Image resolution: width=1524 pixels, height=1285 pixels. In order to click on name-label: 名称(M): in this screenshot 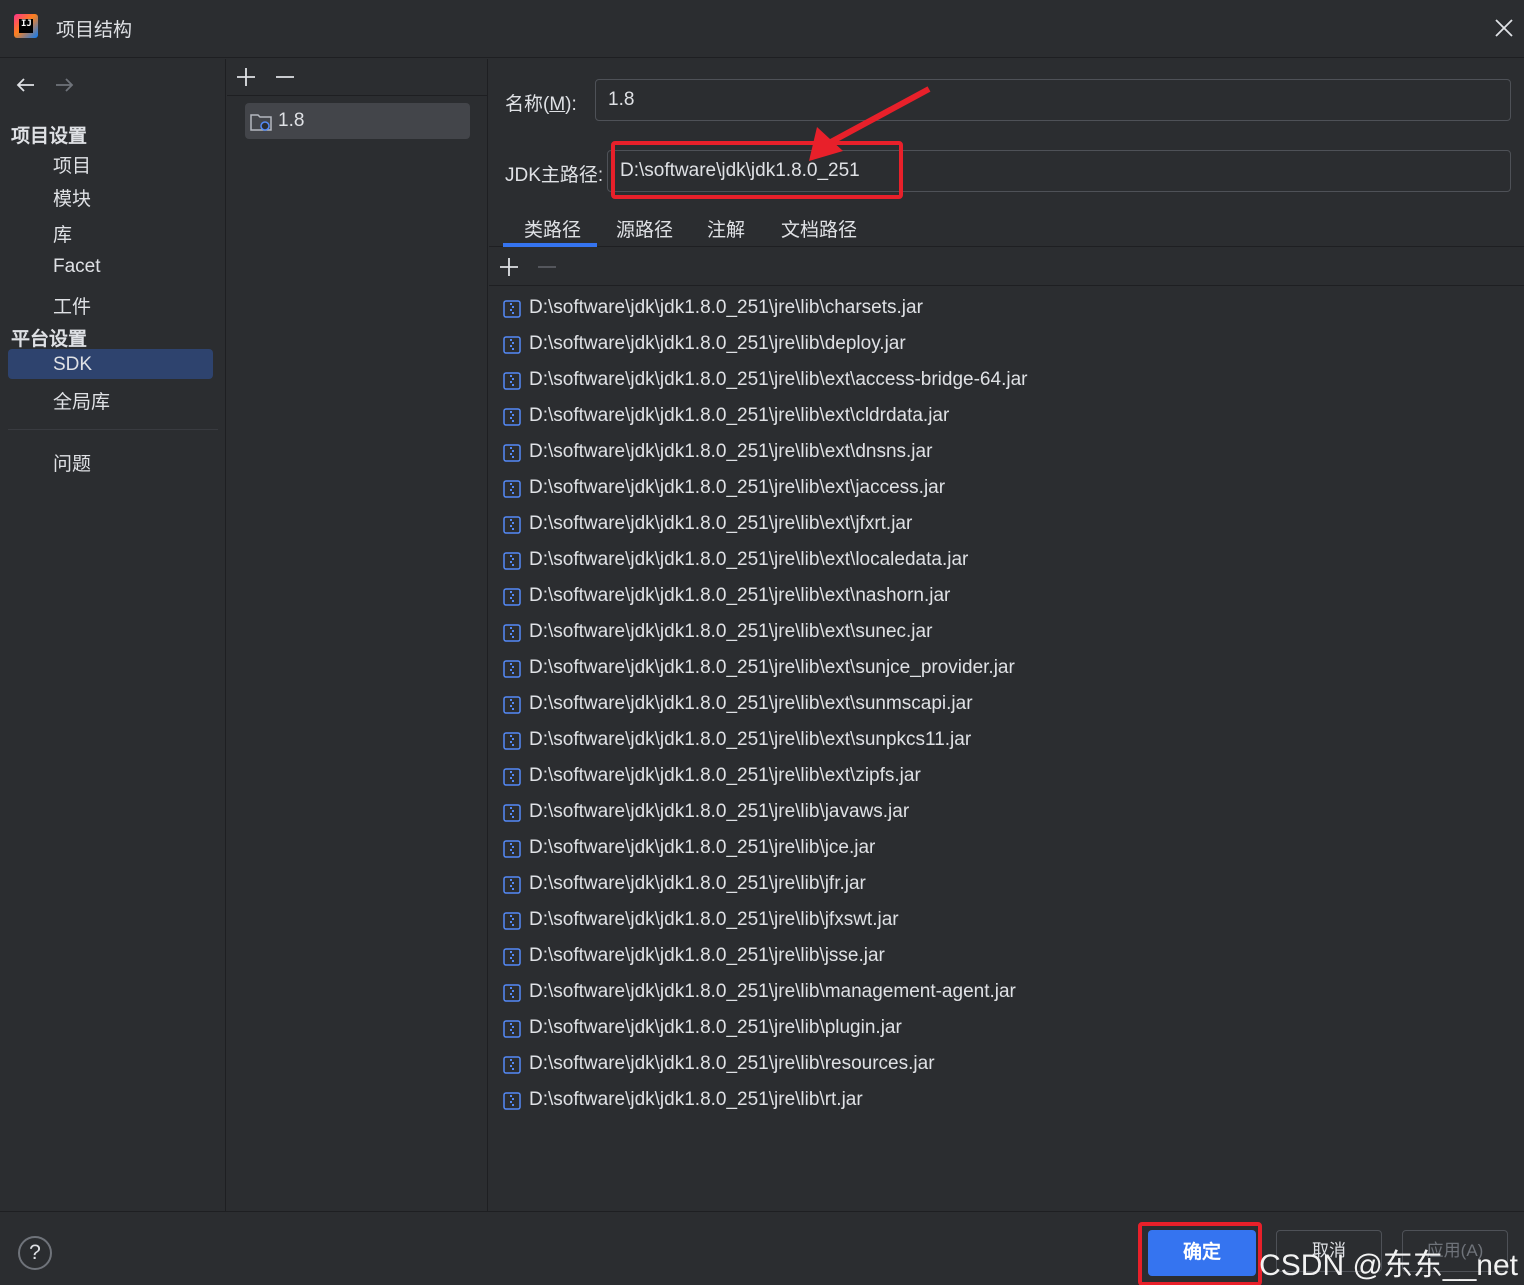, I will do `click(541, 102)`.